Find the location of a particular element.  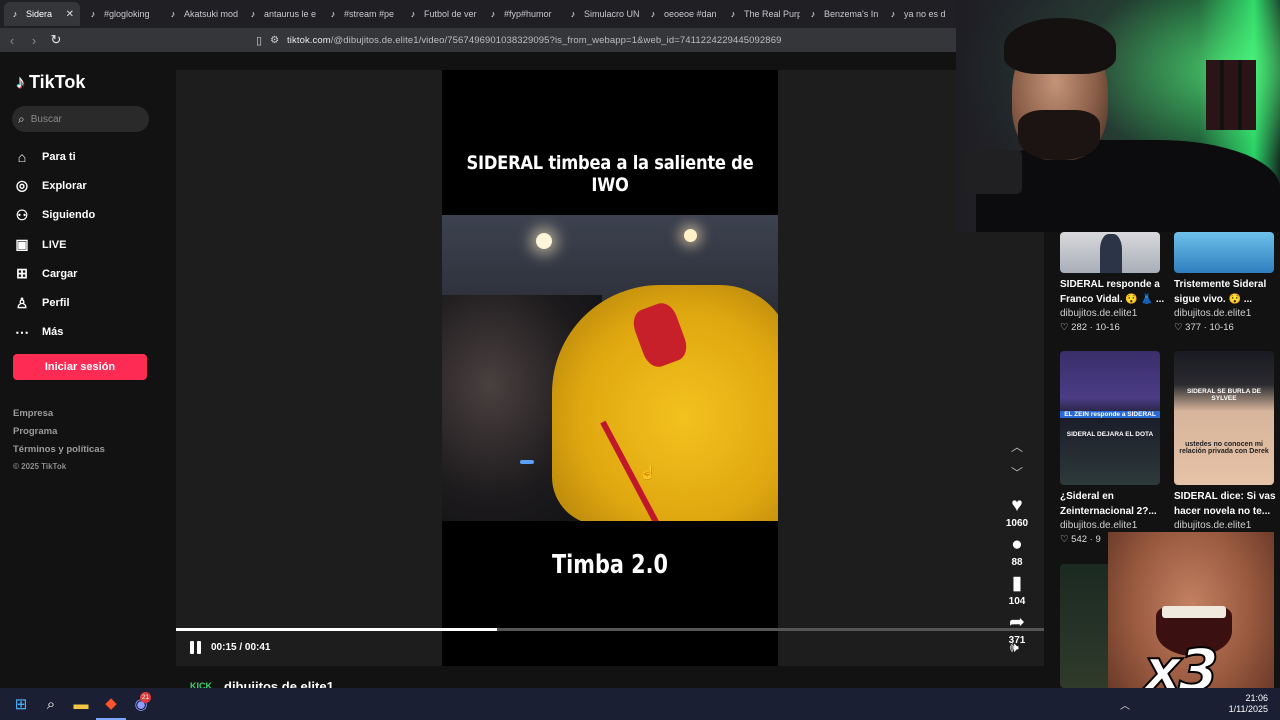

browser-tab: ♪ Akatsuki mod is located at coordinates (201, 14).